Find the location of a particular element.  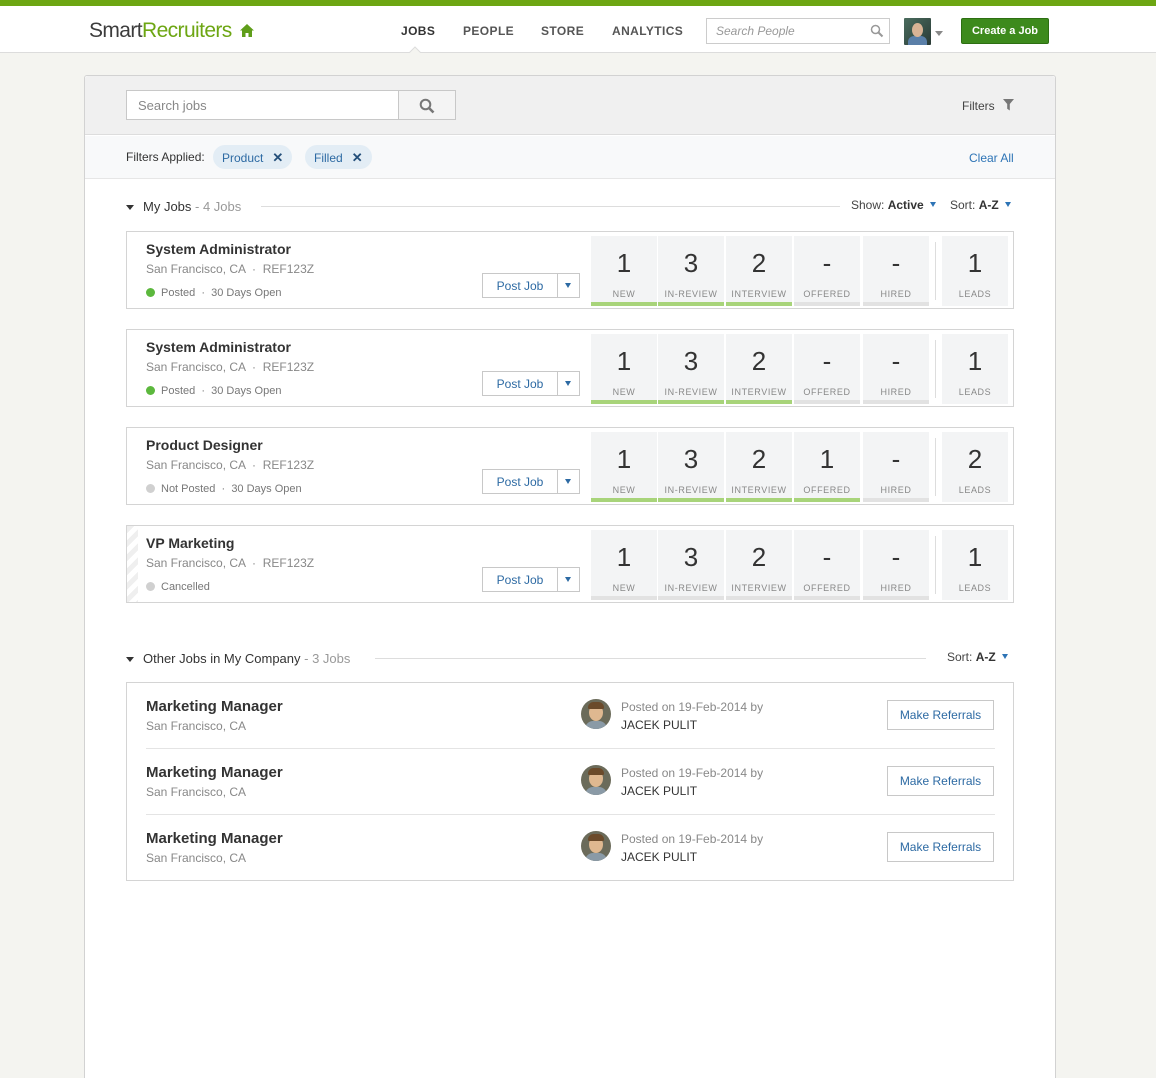

stage-count: 3 is located at coordinates (691, 361).